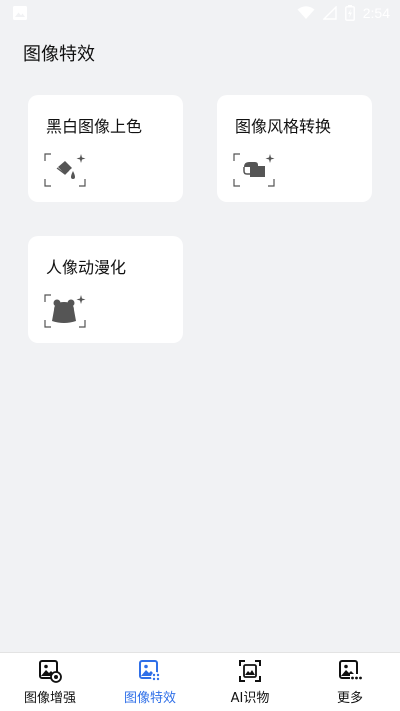 The height and width of the screenshot is (711, 400). Describe the element at coordinates (105, 148) in the screenshot. I see `card-colorize: 黑白图像上色` at that location.